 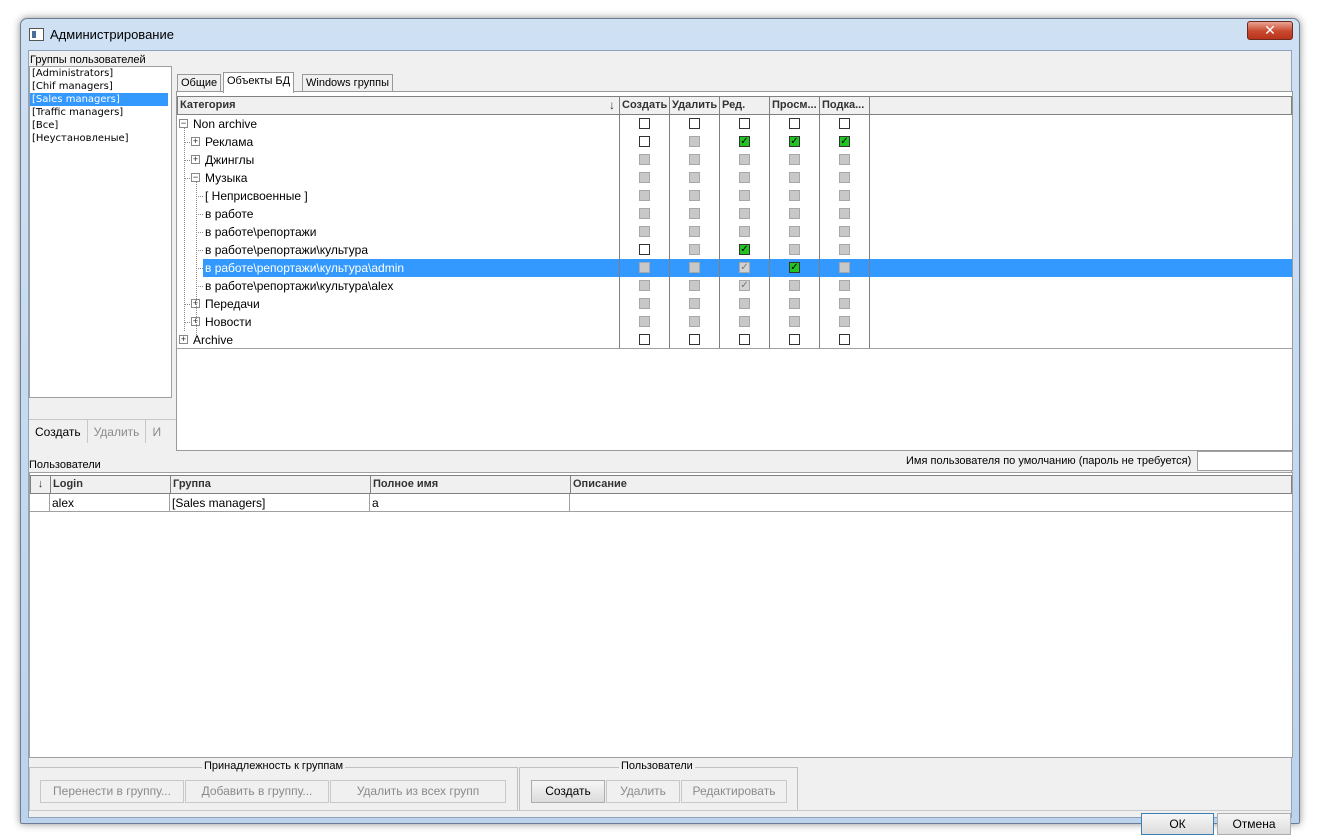 What do you see at coordinates (643, 791) in the screenshot?
I see `delete-user-button: Удалить` at bounding box center [643, 791].